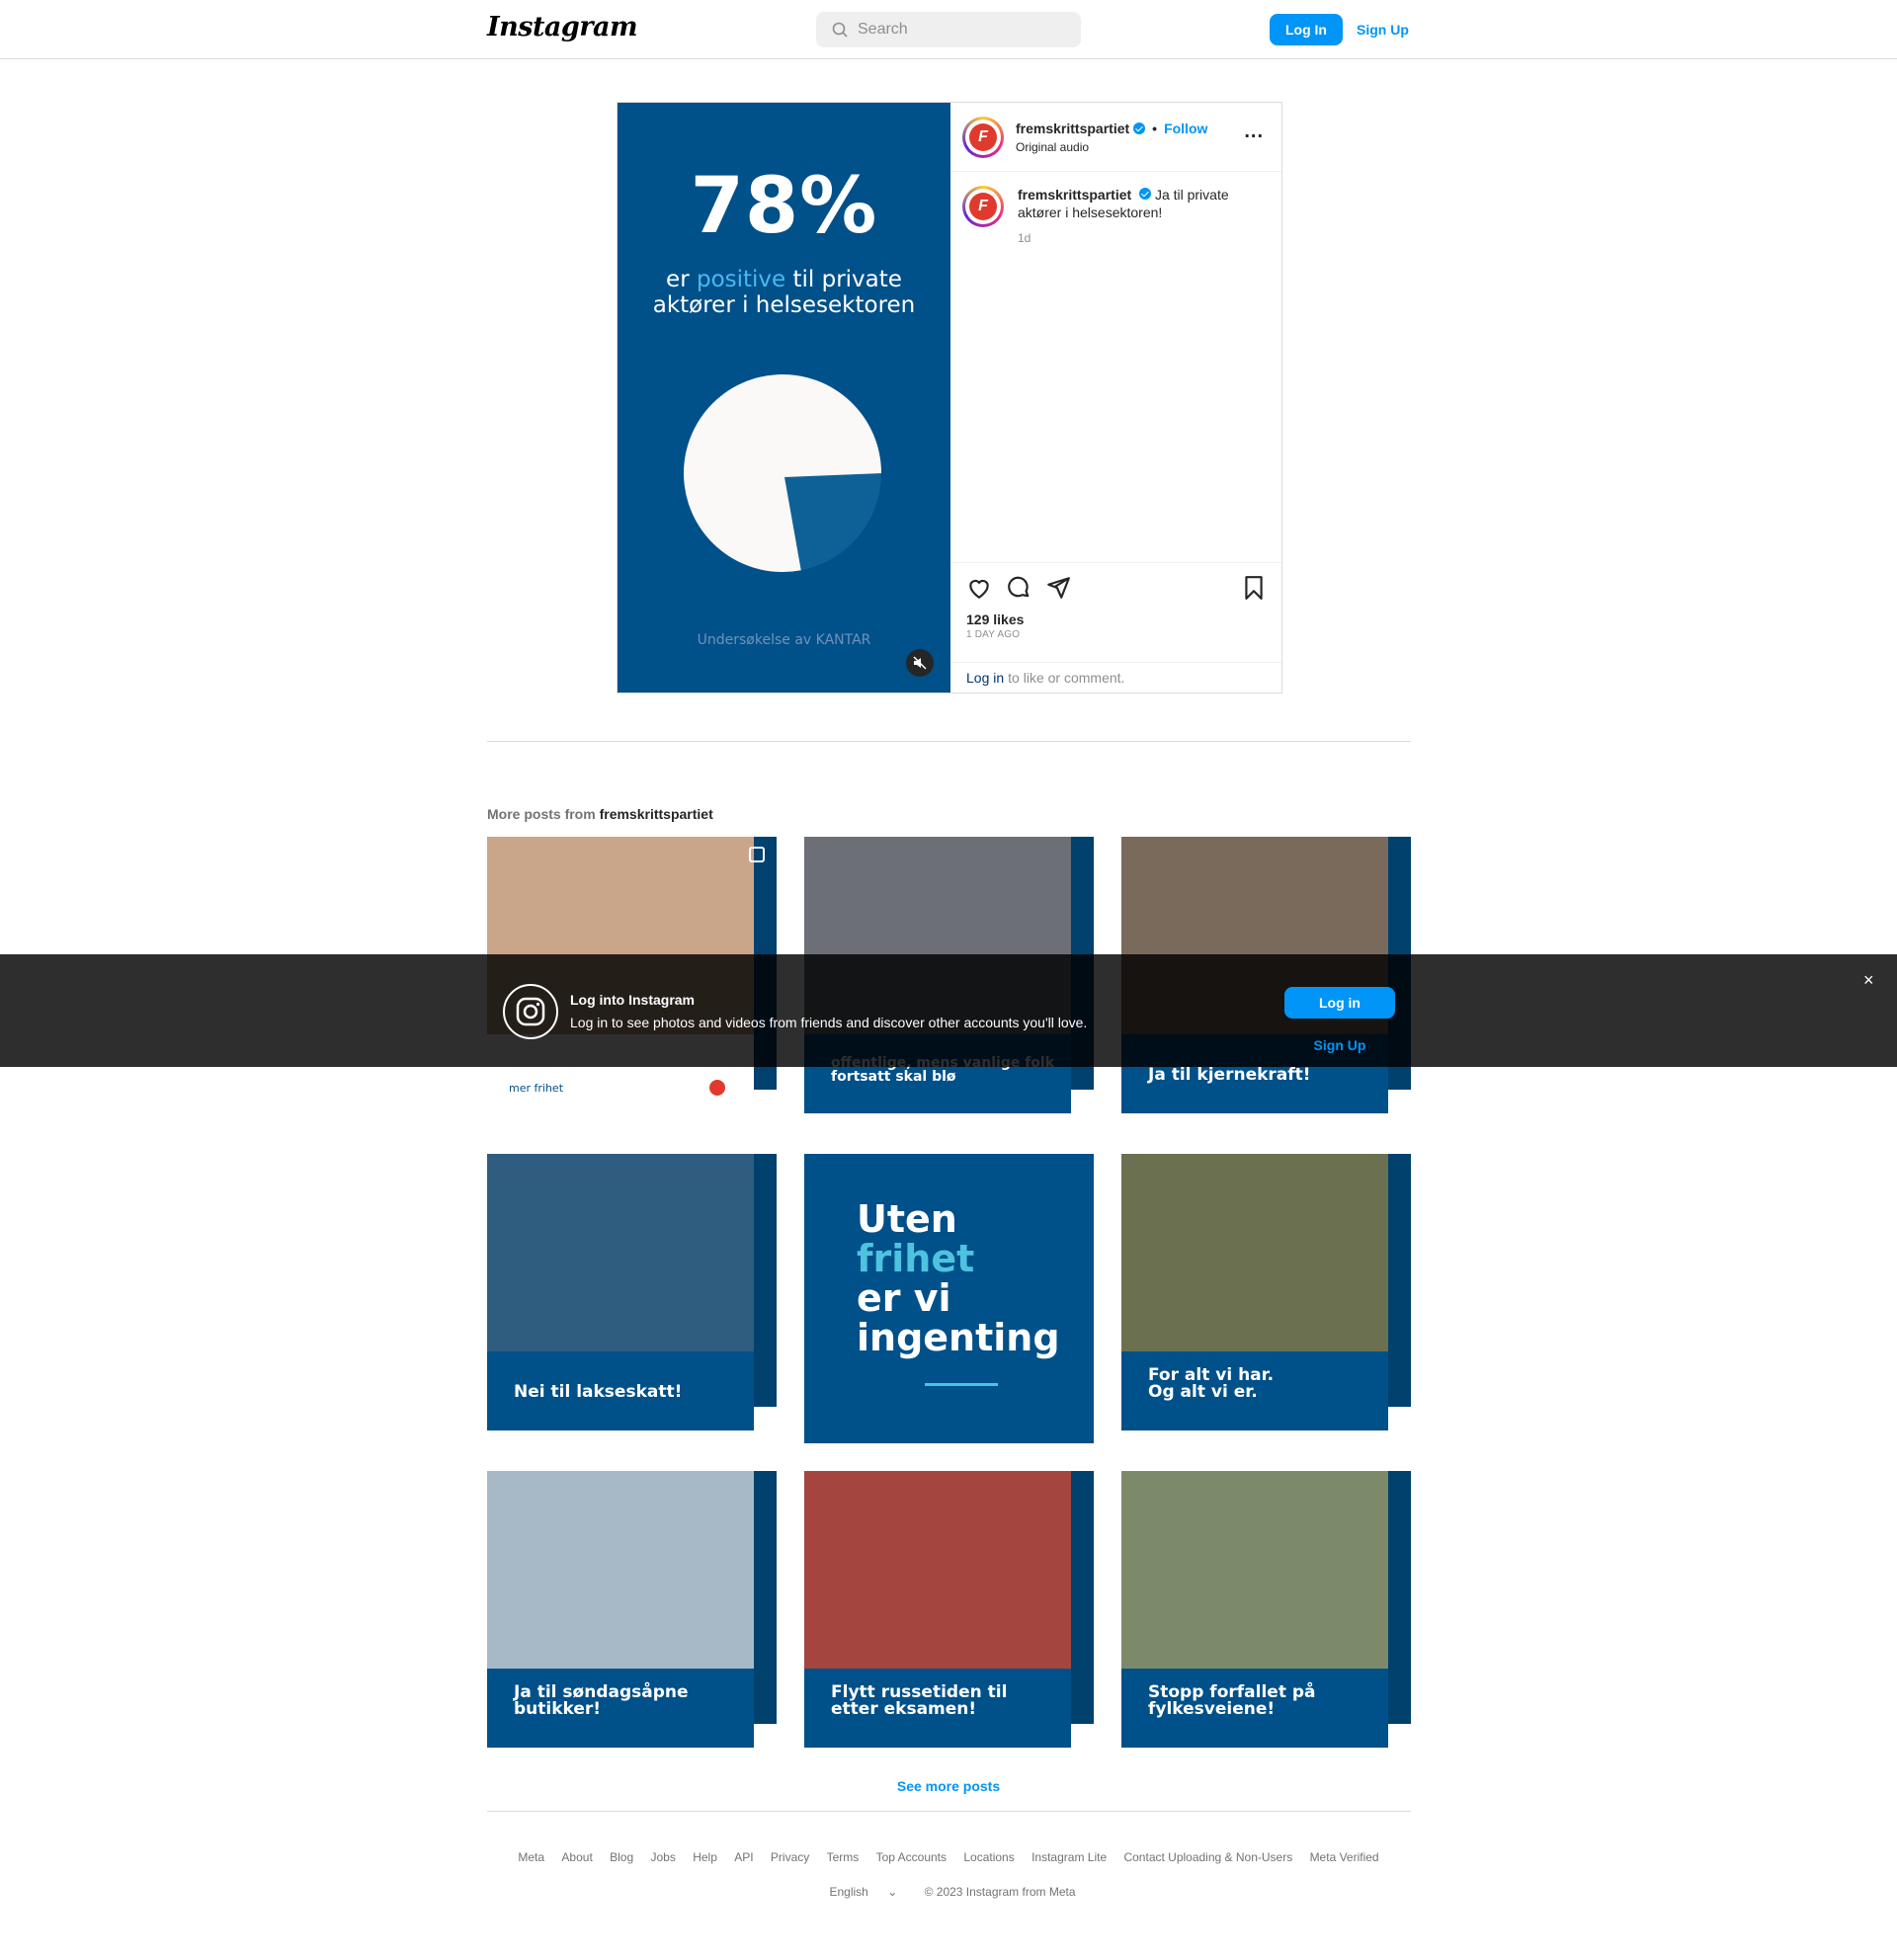 The image size is (1897, 1960). Describe the element at coordinates (598, 1392) in the screenshot. I see `tile-text: Nei til lakseskatt!` at that location.